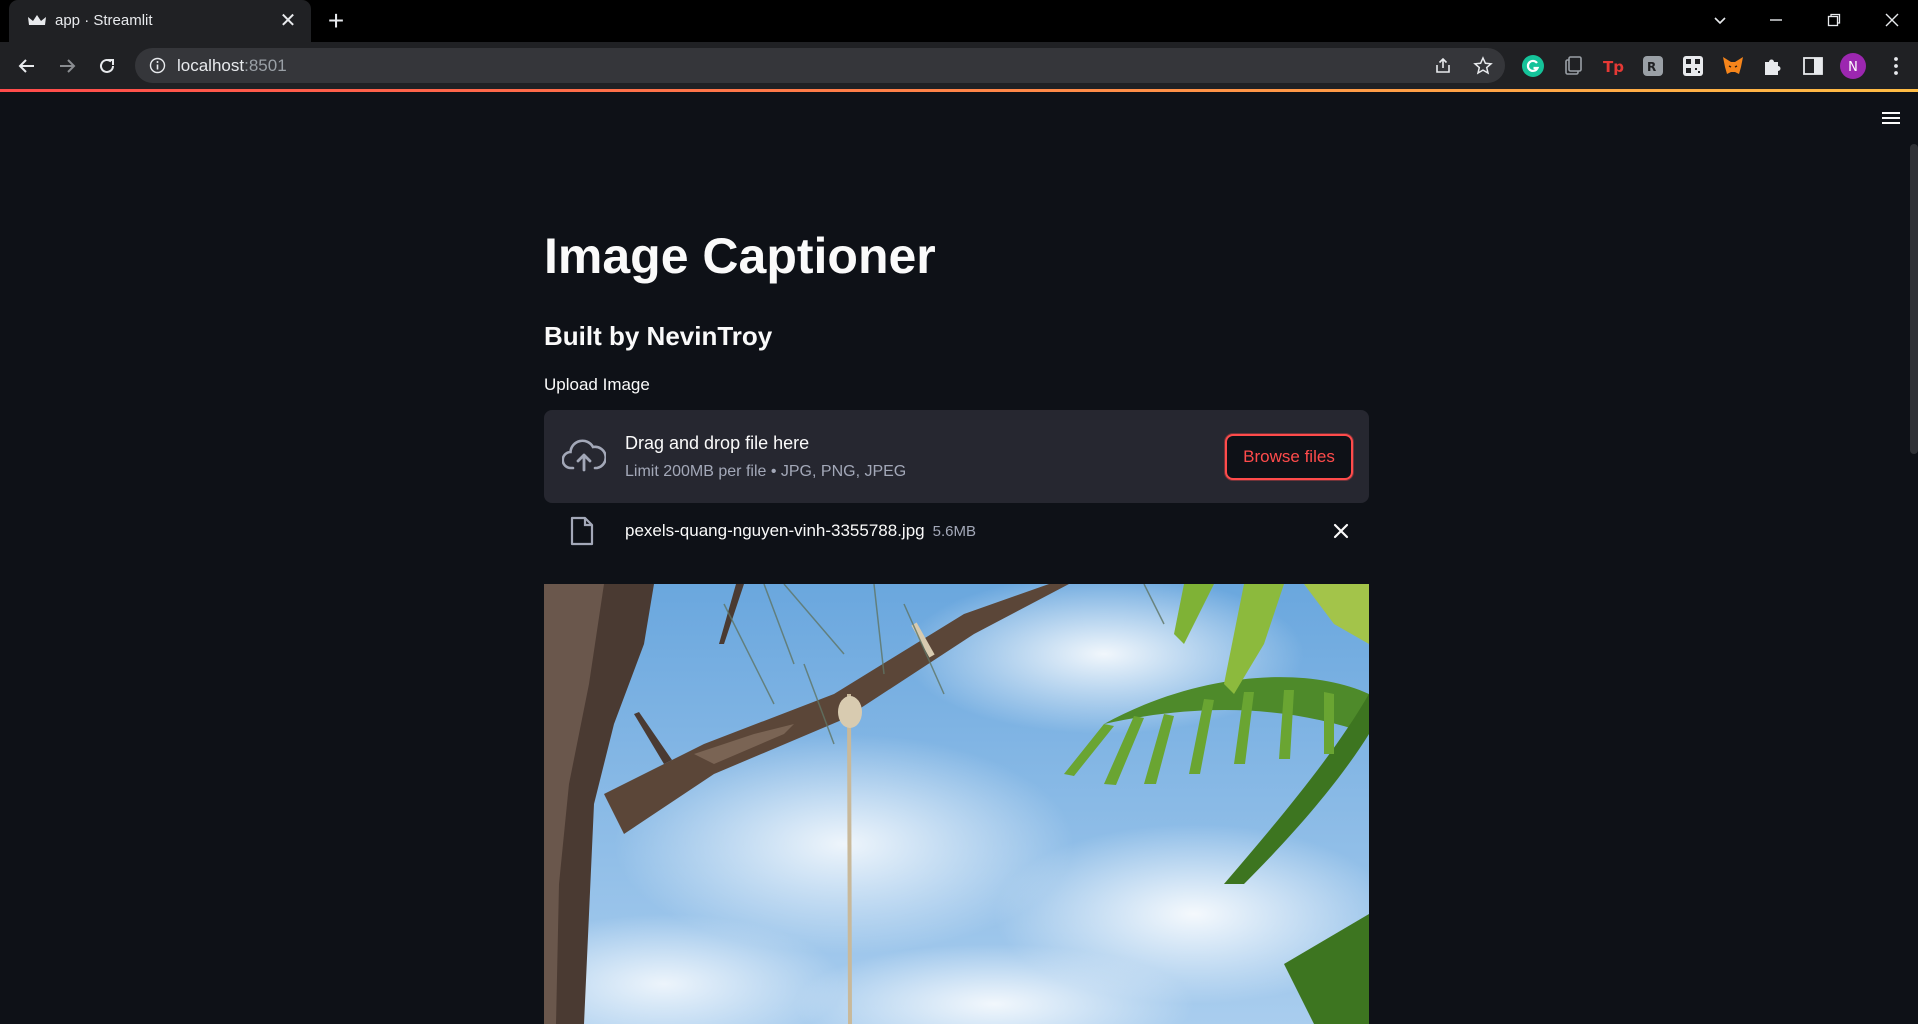 The height and width of the screenshot is (1024, 1918). I want to click on dropzone-limit-text: Limit 200MB per file • JPG, PNG, JPEG, so click(766, 471).